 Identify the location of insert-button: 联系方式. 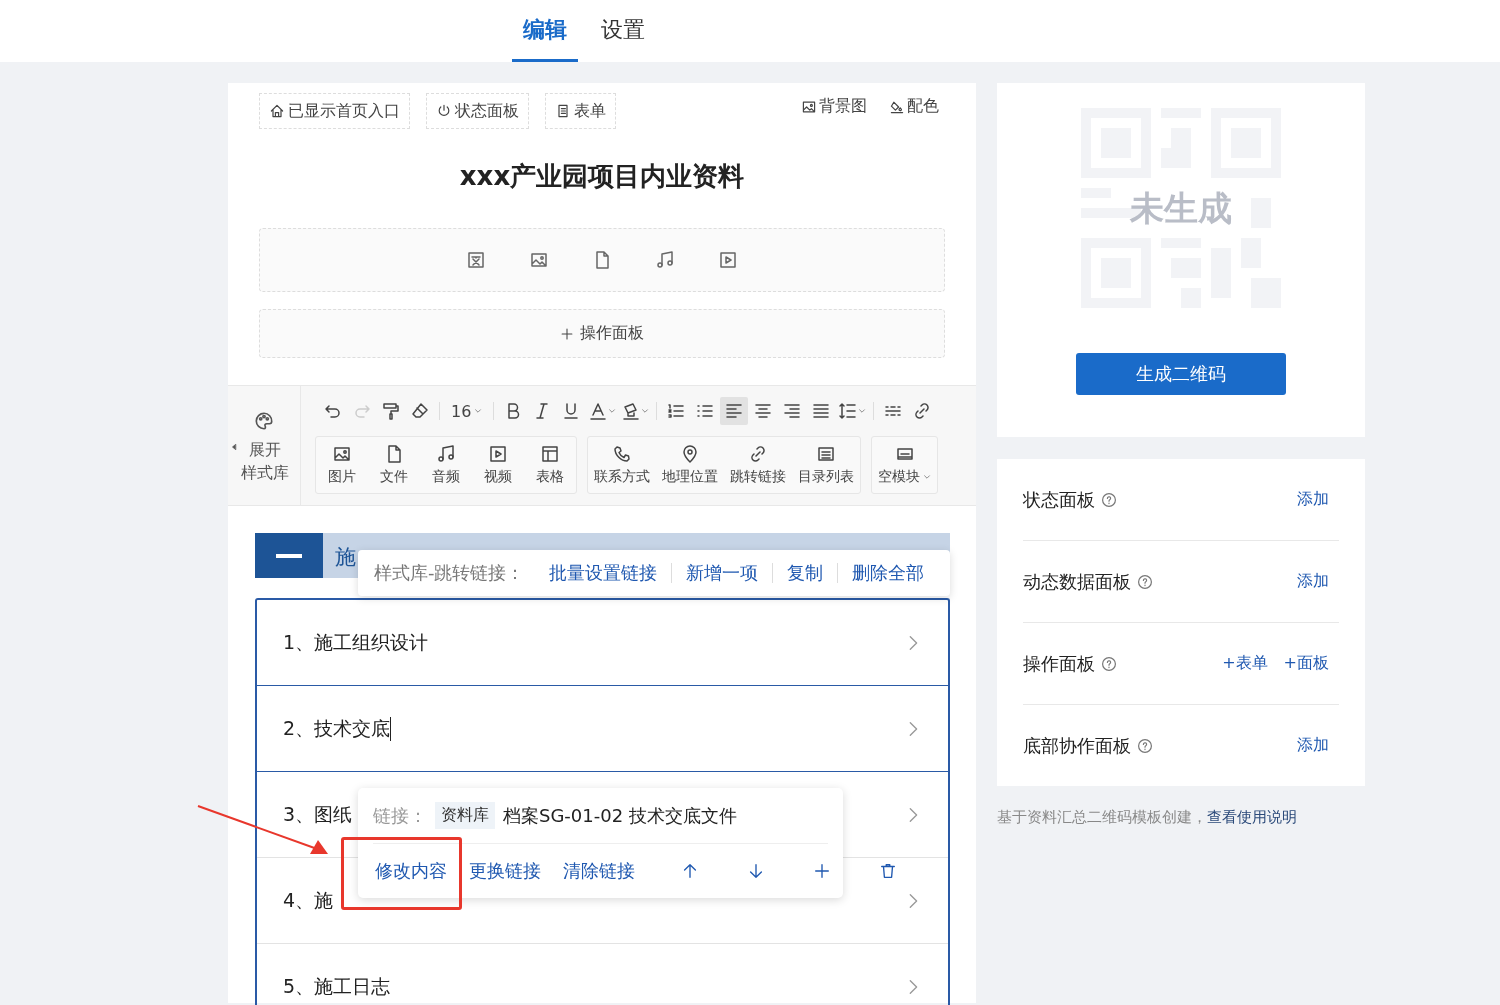
(622, 465).